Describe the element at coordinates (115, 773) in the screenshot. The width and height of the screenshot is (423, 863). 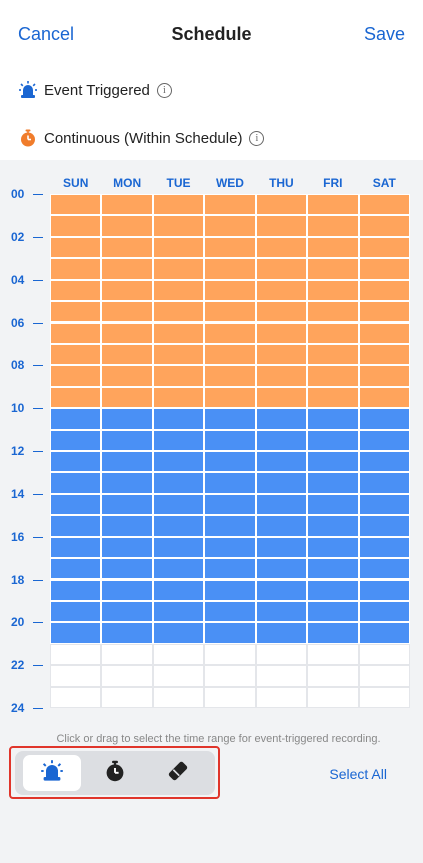
I see `continuous-mode-button` at that location.